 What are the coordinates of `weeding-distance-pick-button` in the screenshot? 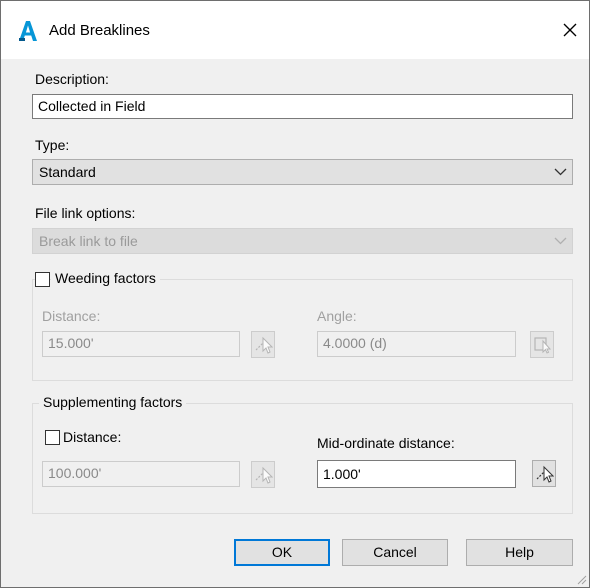 It's located at (263, 344).